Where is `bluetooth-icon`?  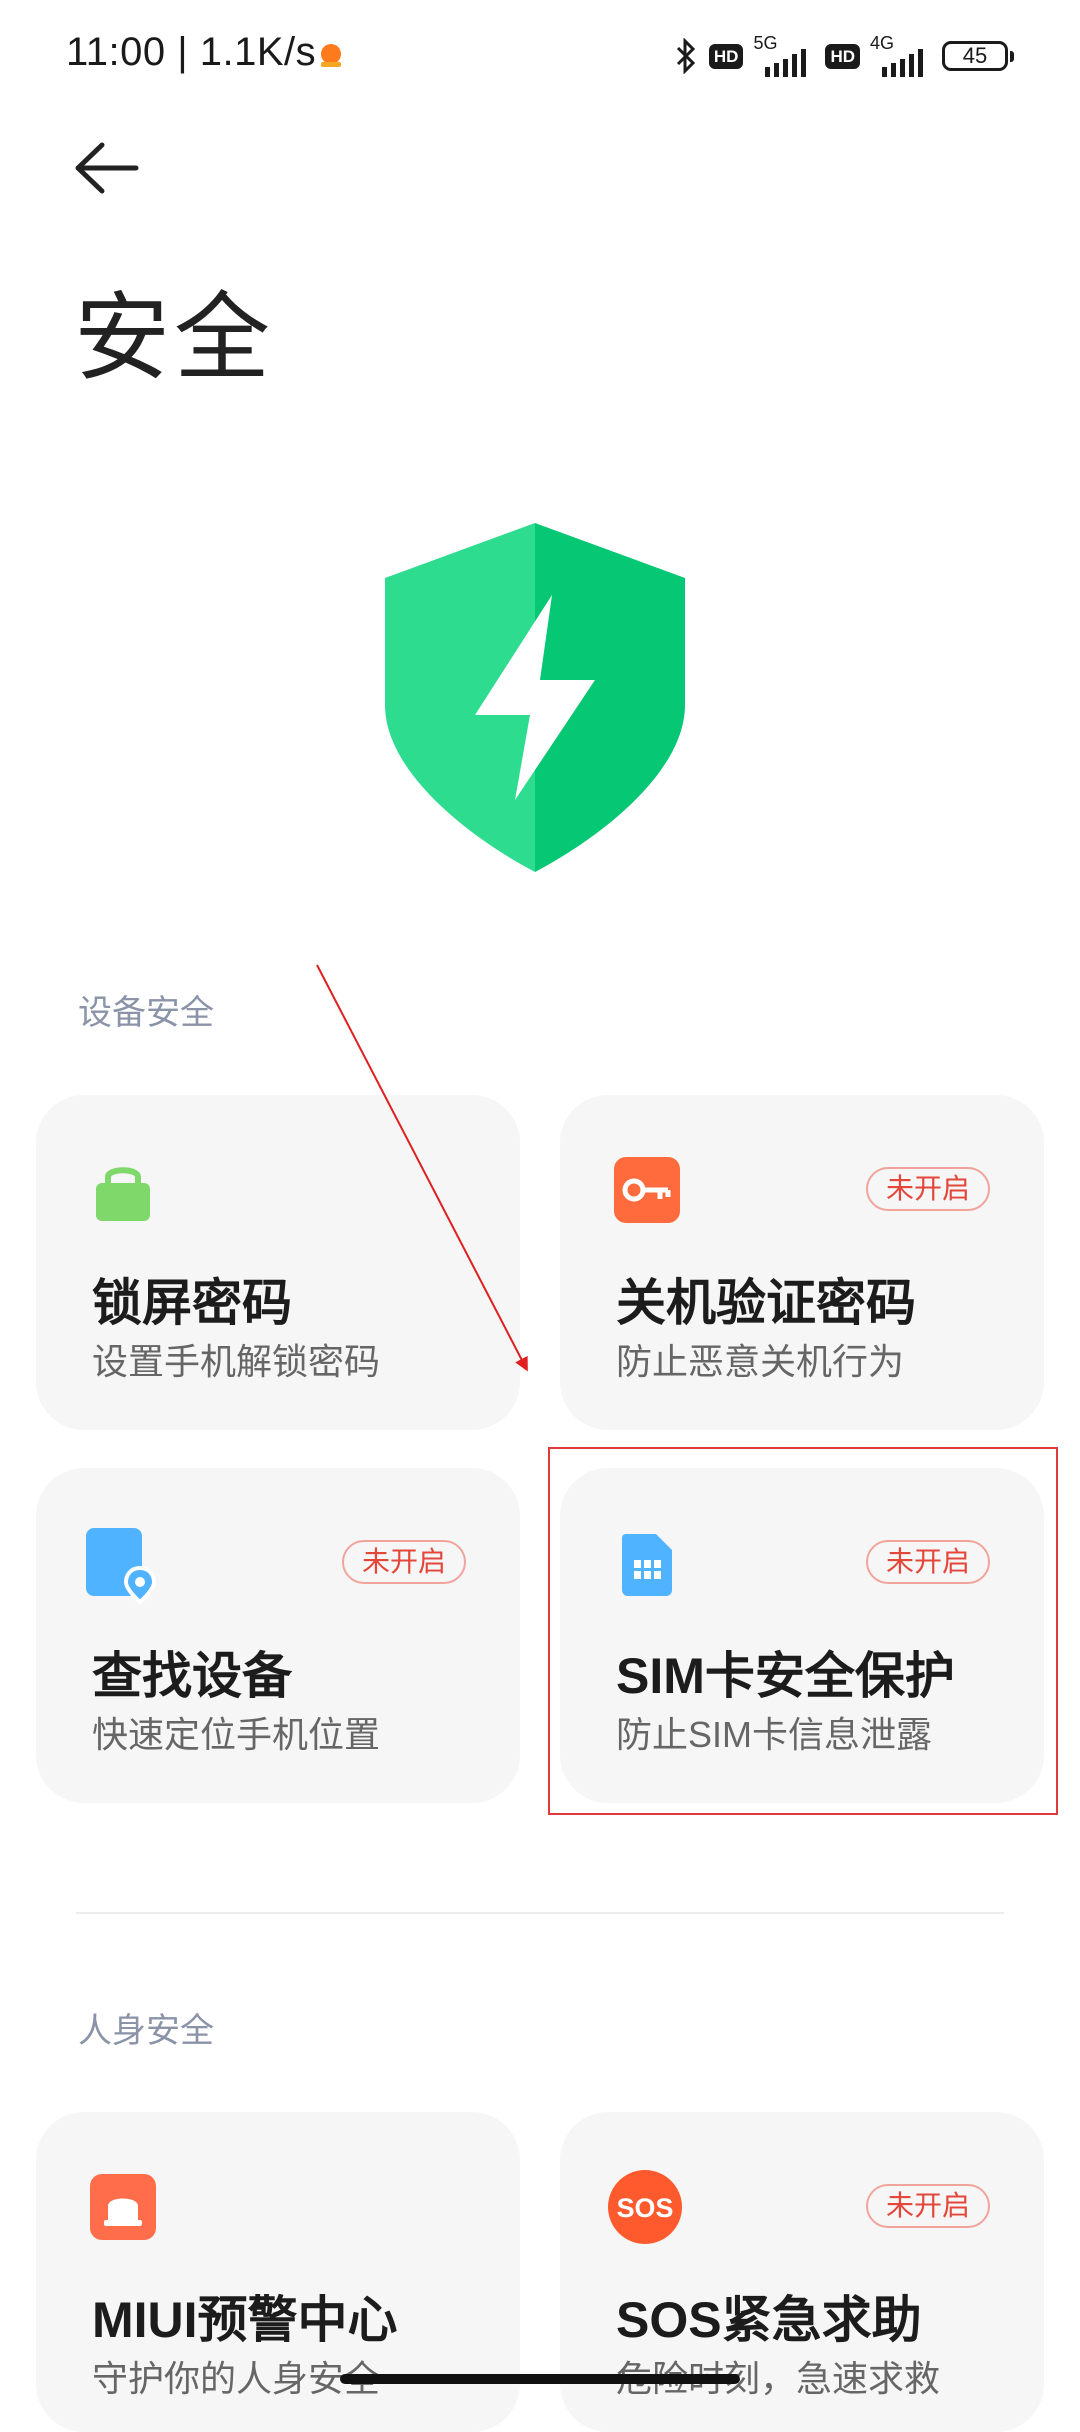 bluetooth-icon is located at coordinates (685, 56).